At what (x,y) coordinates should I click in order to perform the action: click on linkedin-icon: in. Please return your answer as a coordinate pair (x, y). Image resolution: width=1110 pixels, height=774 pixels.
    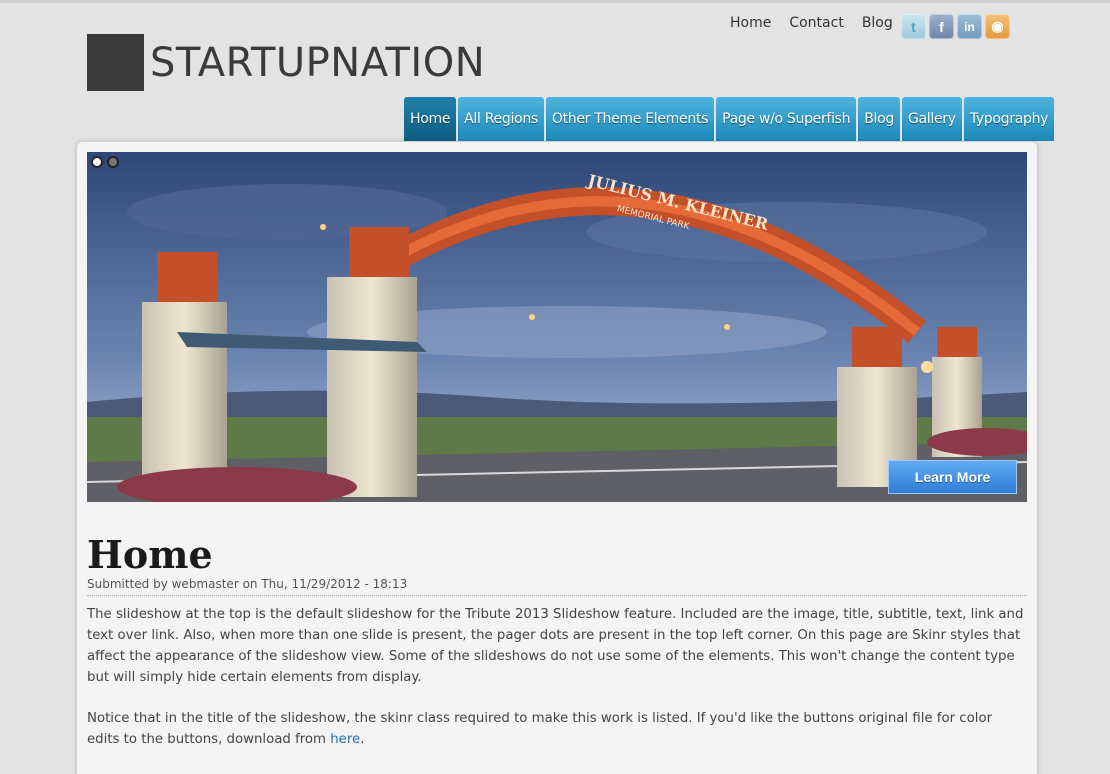
    Looking at the image, I should click on (969, 26).